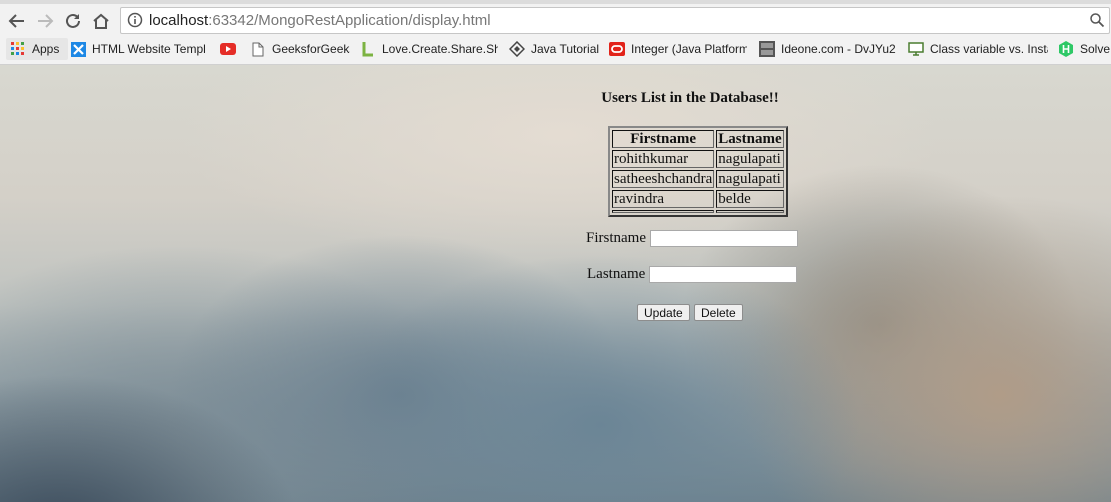 The width and height of the screenshot is (1111, 502). What do you see at coordinates (767, 49) in the screenshot?
I see `ideone-icon` at bounding box center [767, 49].